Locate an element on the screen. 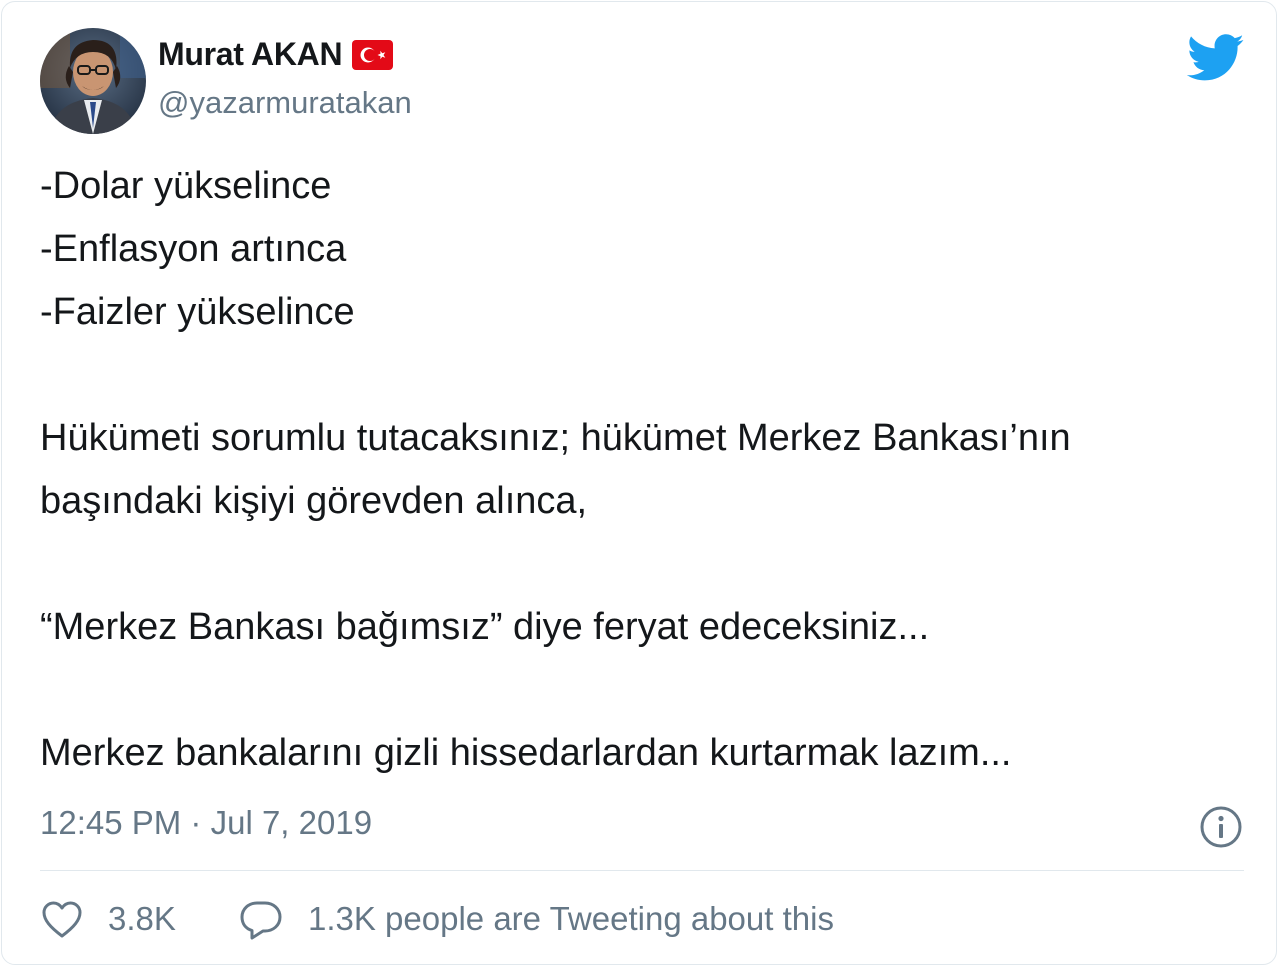  tweet-line: -Dolar yükselince is located at coordinates (186, 186).